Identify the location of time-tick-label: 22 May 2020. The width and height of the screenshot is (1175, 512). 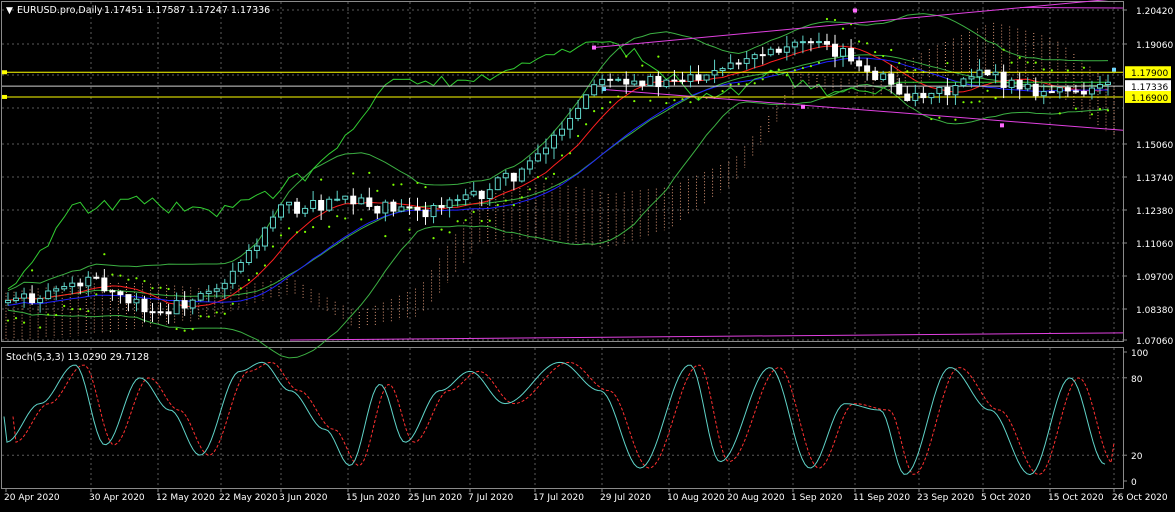
(248, 498).